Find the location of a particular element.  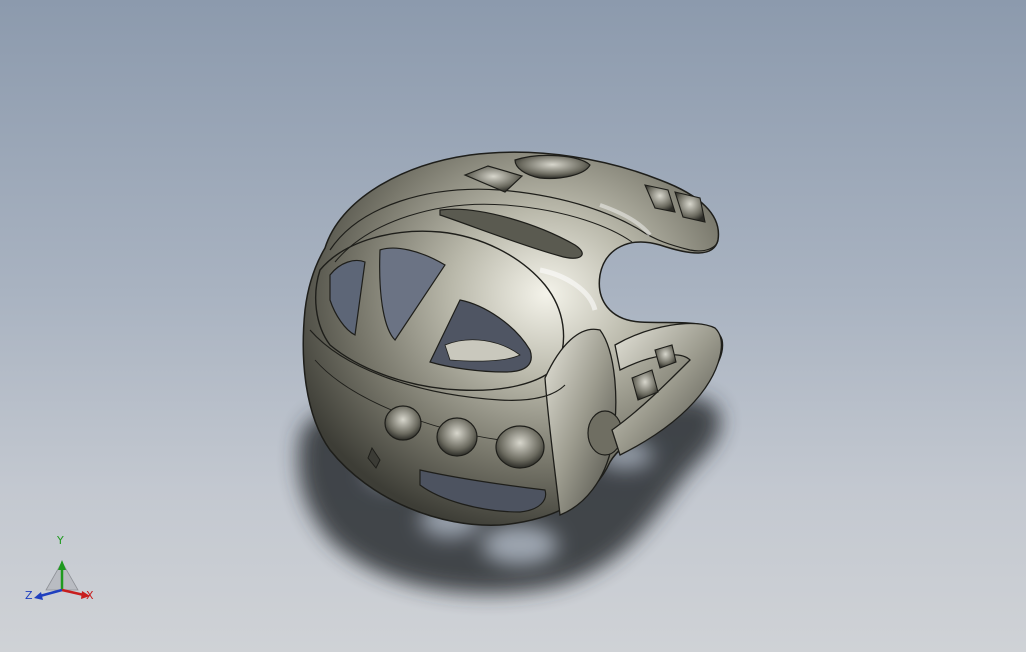

z-axis-label: Z is located at coordinates (29, 595).